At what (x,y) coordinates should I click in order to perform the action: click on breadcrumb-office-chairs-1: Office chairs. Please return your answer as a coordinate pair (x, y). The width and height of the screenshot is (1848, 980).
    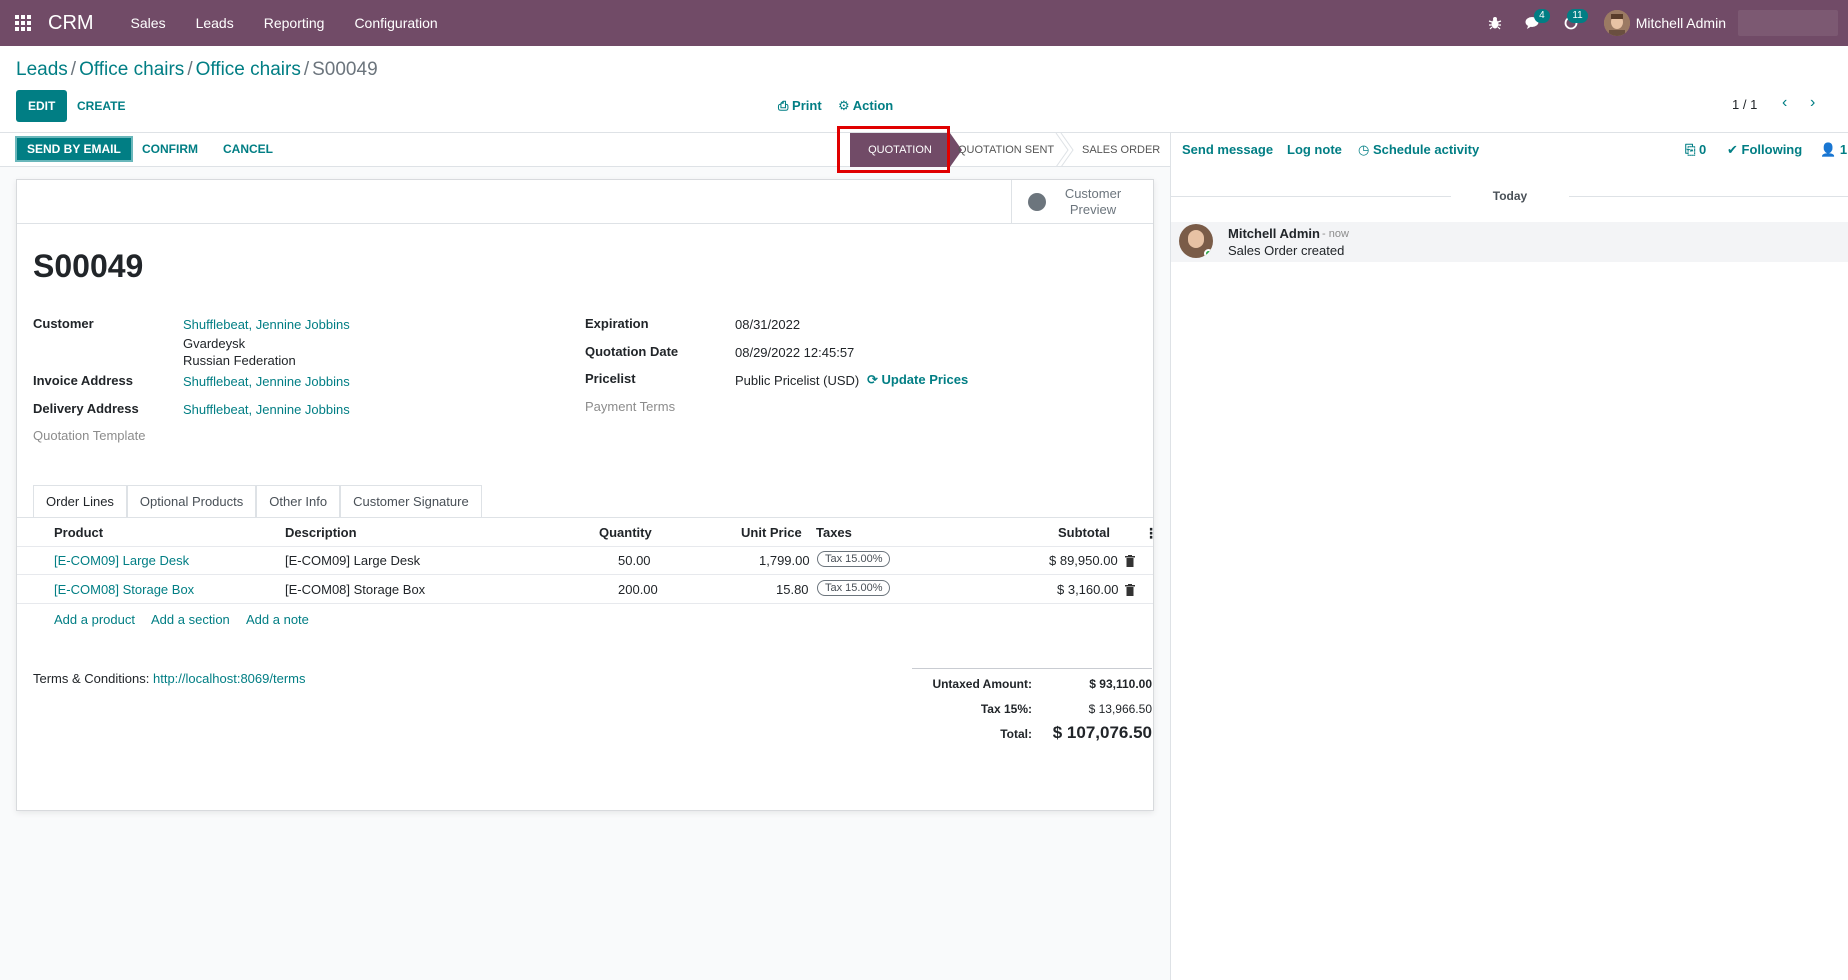
    Looking at the image, I should click on (131, 69).